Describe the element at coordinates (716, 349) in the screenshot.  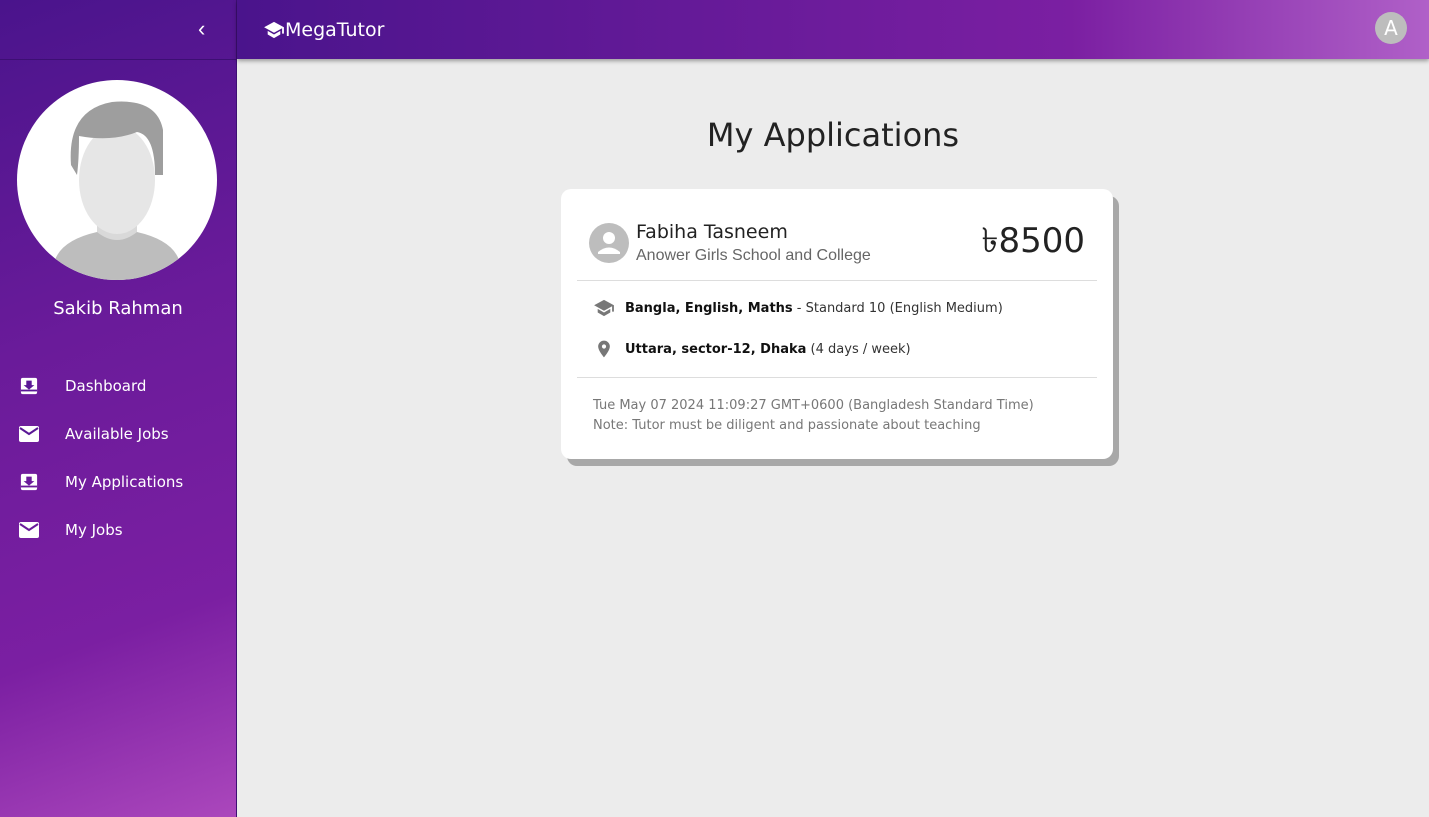
I see `location: Uttara, sector-12, Dhaka` at that location.